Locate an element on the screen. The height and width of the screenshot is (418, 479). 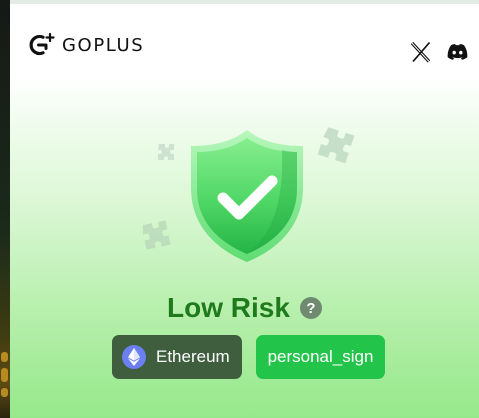
chain-name: Ethereum is located at coordinates (193, 356).